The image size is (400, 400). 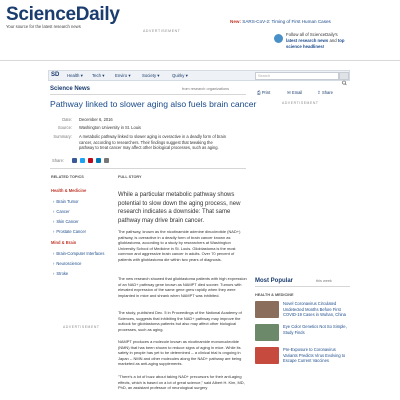 I want to click on topic-group-health: Health & Medicine, so click(x=68, y=190).